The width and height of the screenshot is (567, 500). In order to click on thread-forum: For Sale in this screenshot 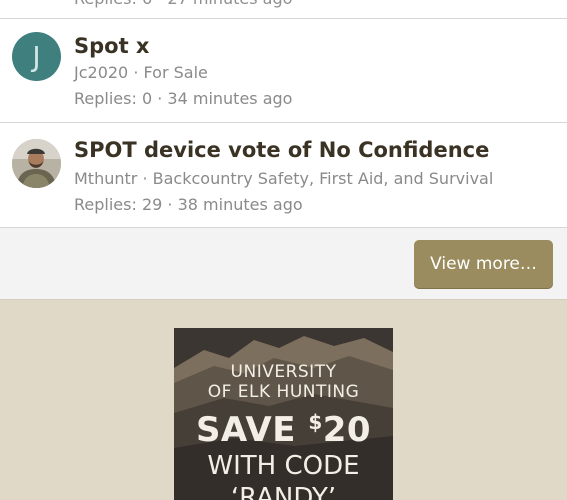, I will do `click(176, 72)`.